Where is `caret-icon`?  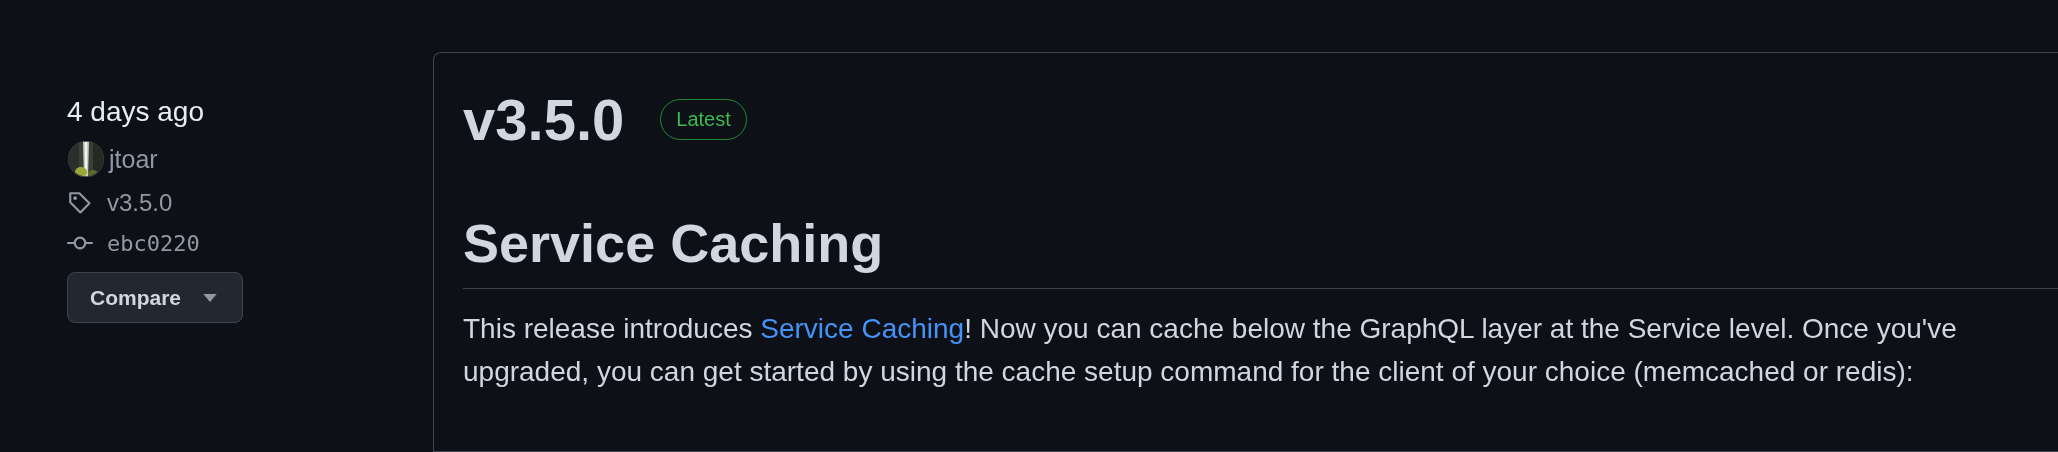
caret-icon is located at coordinates (210, 297).